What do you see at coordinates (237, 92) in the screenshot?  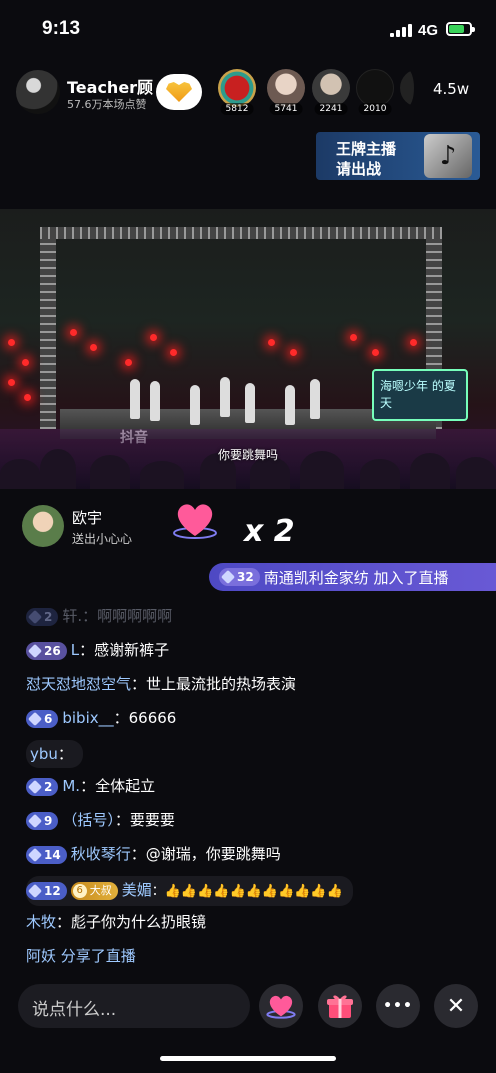 I see `viewer-avatar: 5812` at bounding box center [237, 92].